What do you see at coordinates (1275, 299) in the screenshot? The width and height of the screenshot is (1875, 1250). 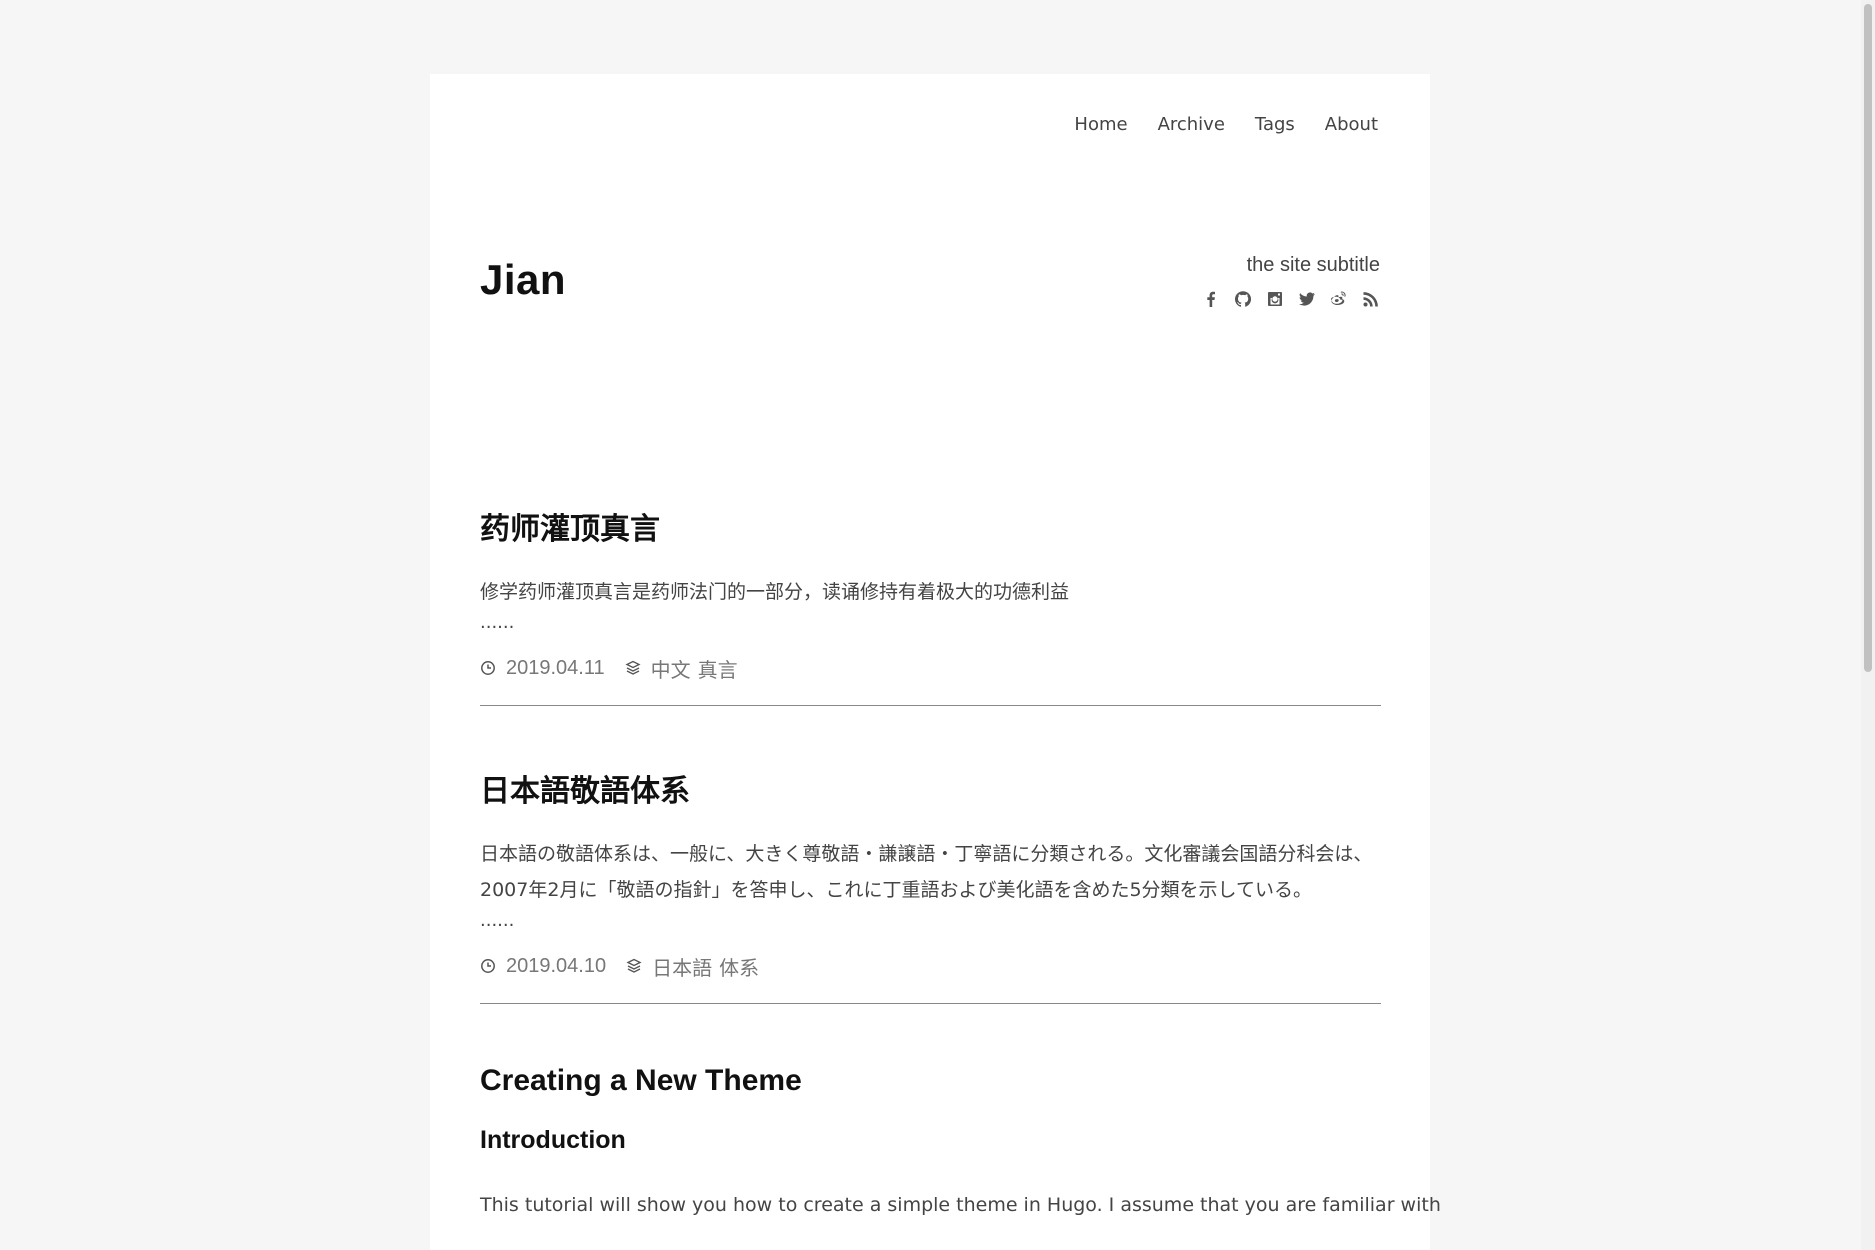 I see `instagram-icon` at bounding box center [1275, 299].